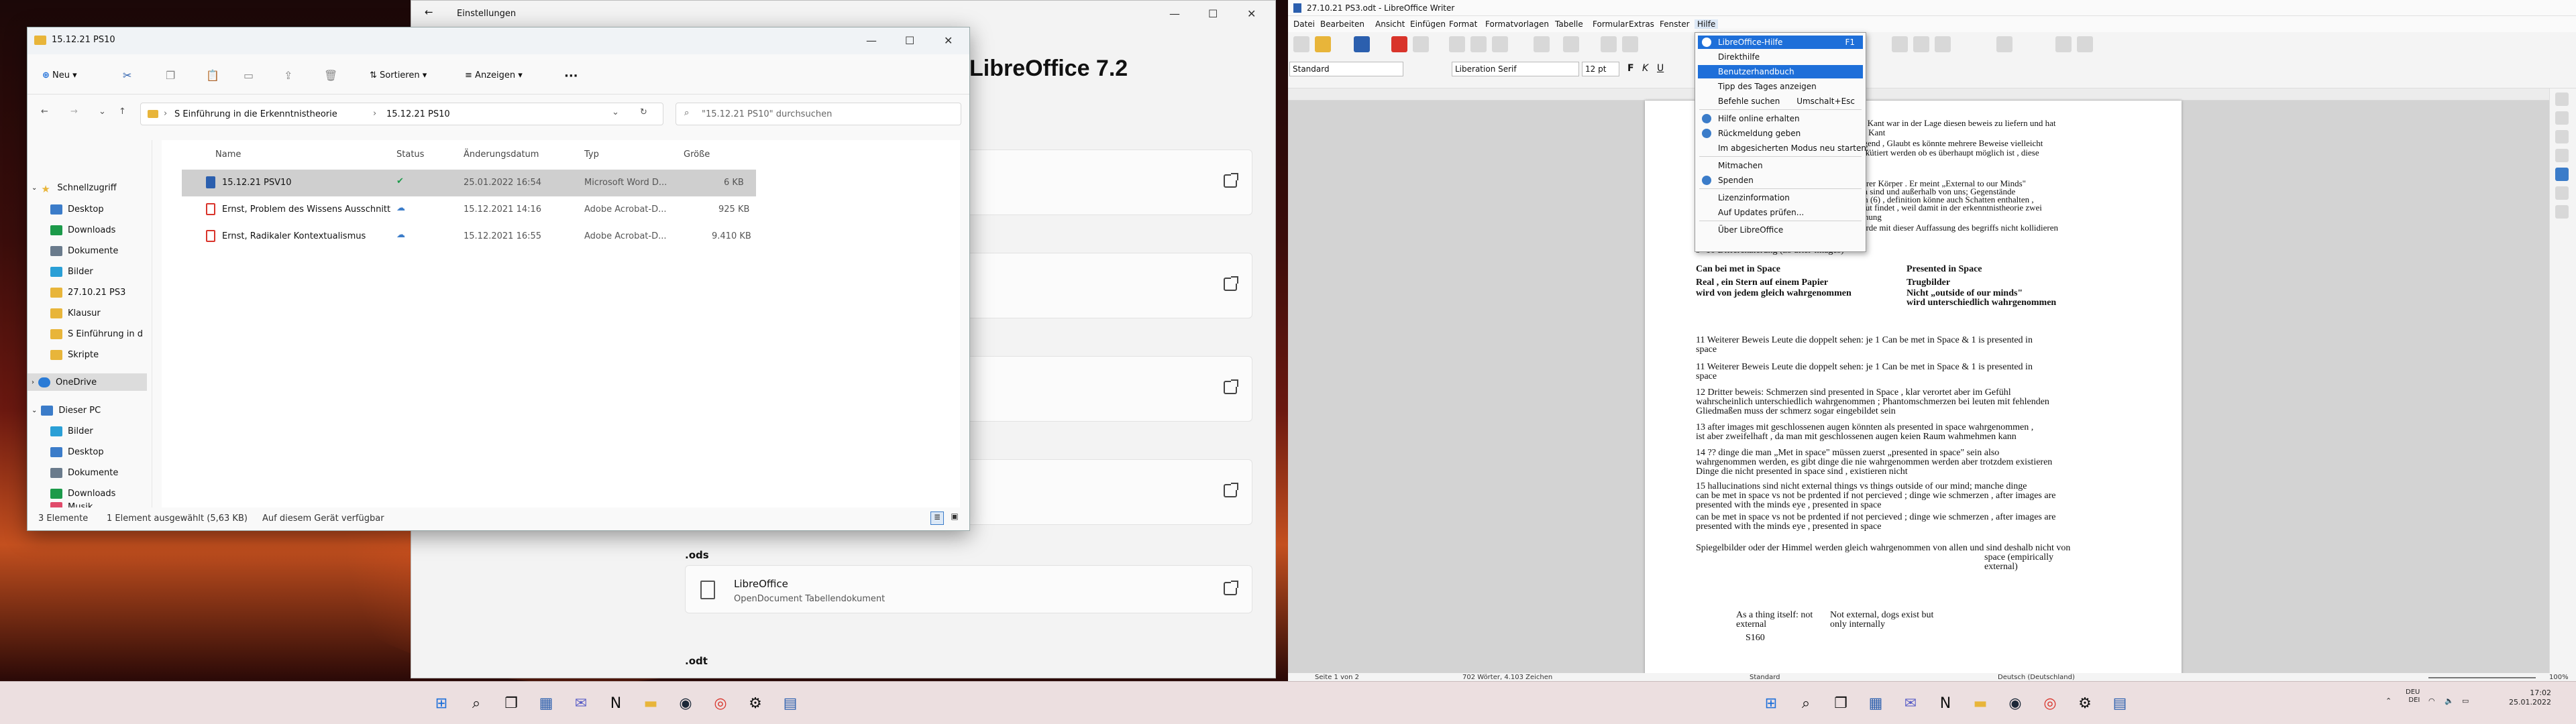  Describe the element at coordinates (59, 75) in the screenshot. I see `new-button: ⊕ Neu ▾` at that location.